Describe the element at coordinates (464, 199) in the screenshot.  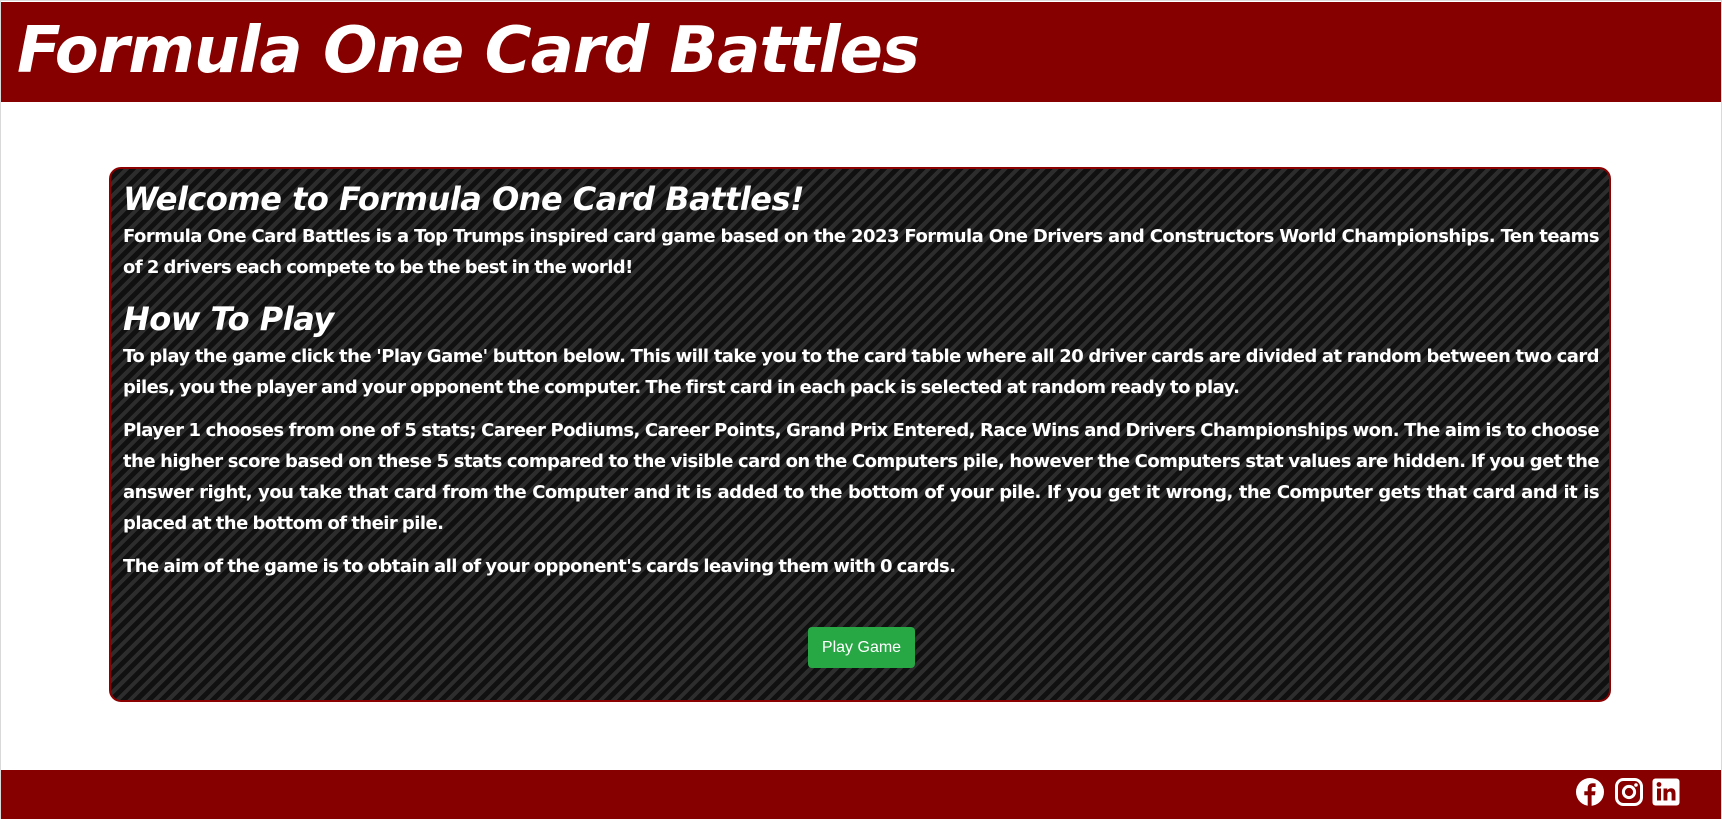
I see `welcome-heading: Welcome to Formula One Card Battles!` at that location.